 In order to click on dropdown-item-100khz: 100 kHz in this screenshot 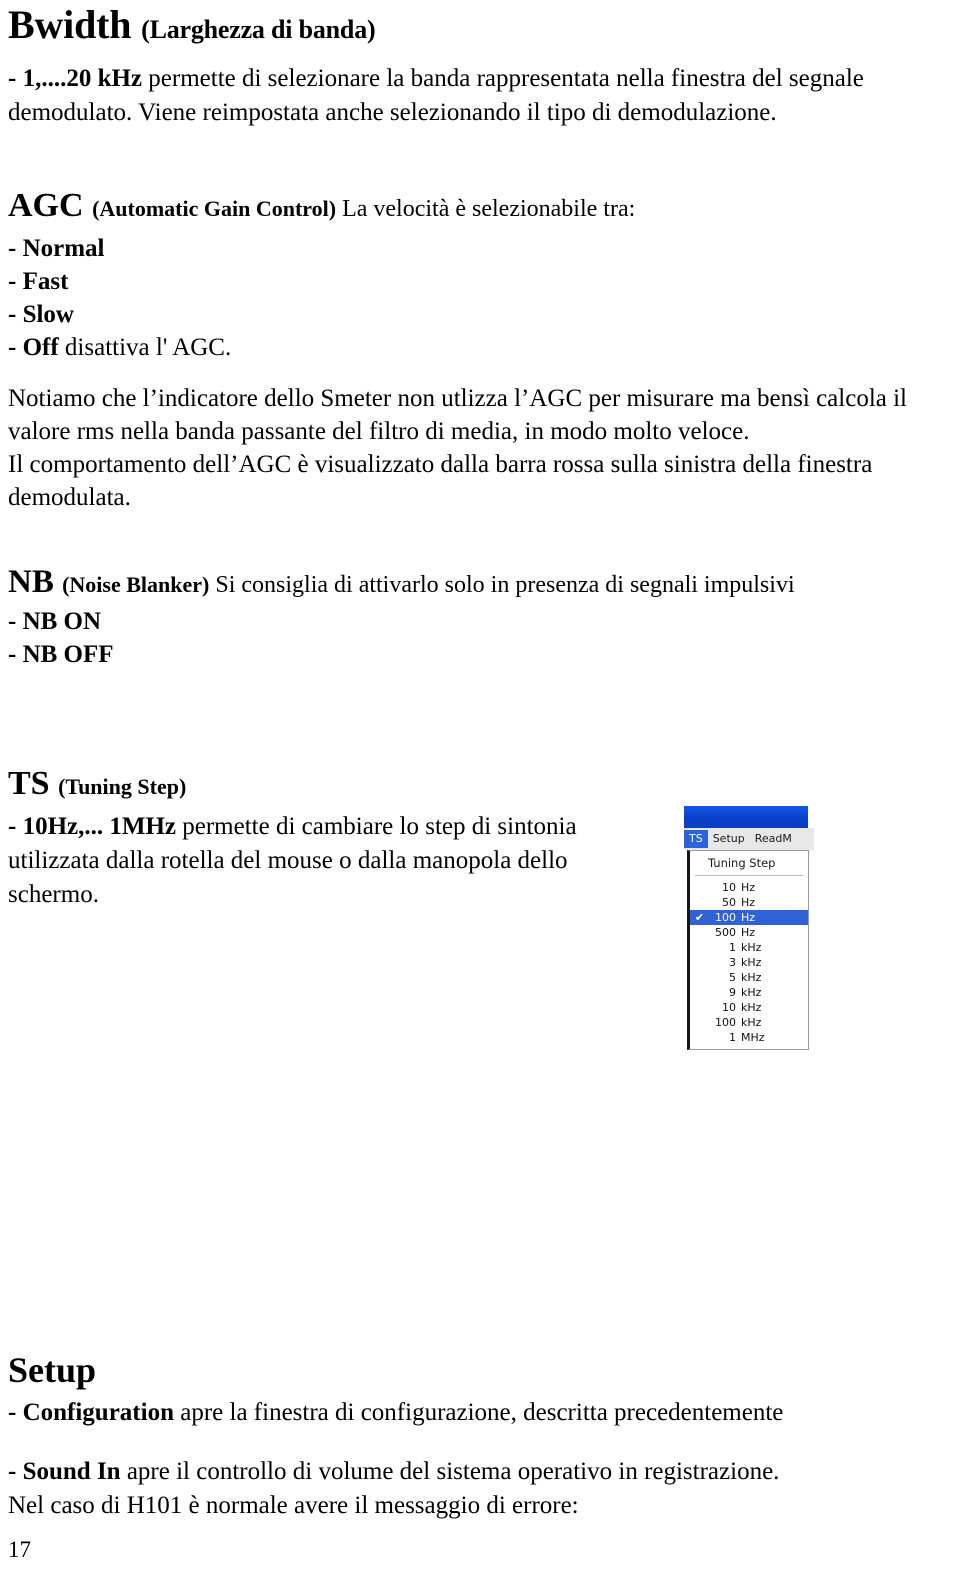, I will do `click(749, 1022)`.